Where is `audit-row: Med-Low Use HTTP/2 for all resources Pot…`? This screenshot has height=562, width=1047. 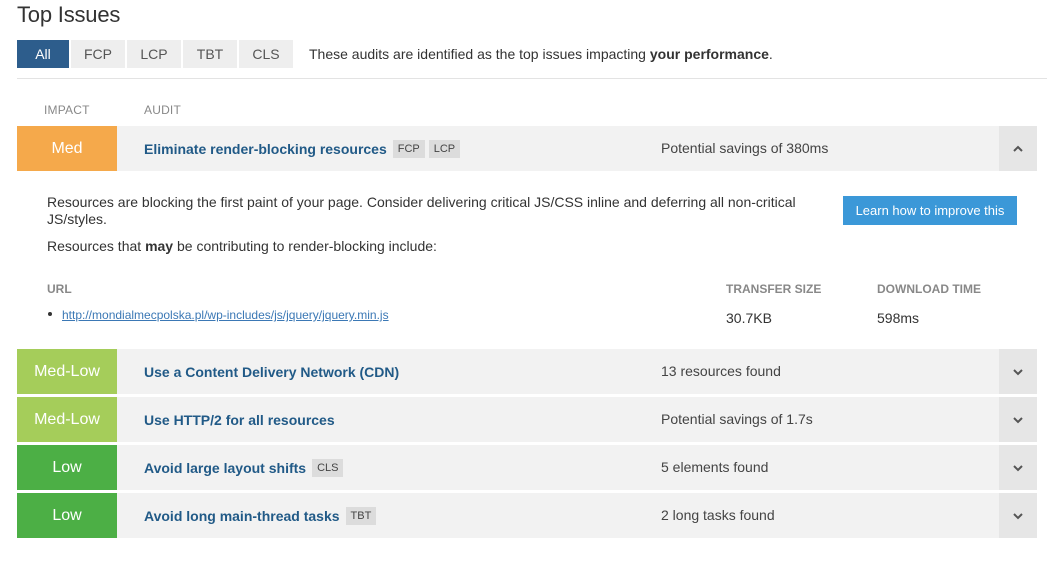 audit-row: Med-Low Use HTTP/2 for all resources Pot… is located at coordinates (527, 419).